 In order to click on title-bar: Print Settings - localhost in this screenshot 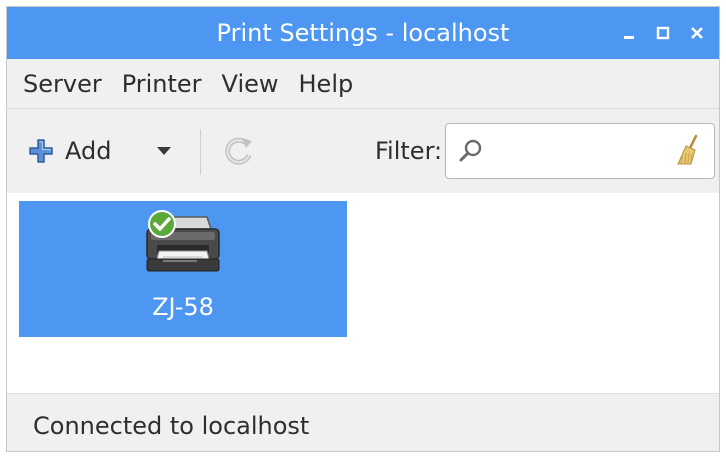, I will do `click(363, 33)`.